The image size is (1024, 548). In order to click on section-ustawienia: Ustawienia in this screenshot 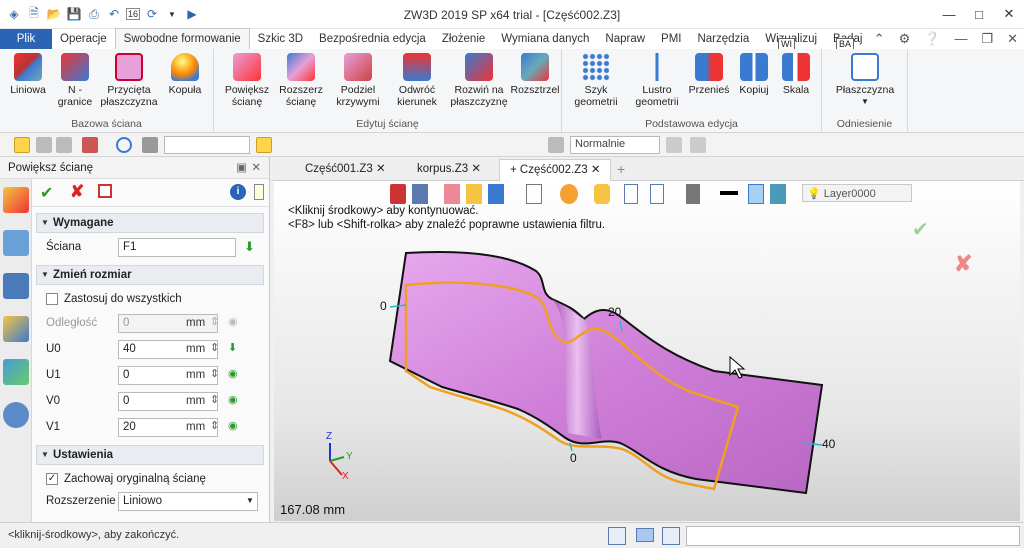, I will do `click(150, 455)`.